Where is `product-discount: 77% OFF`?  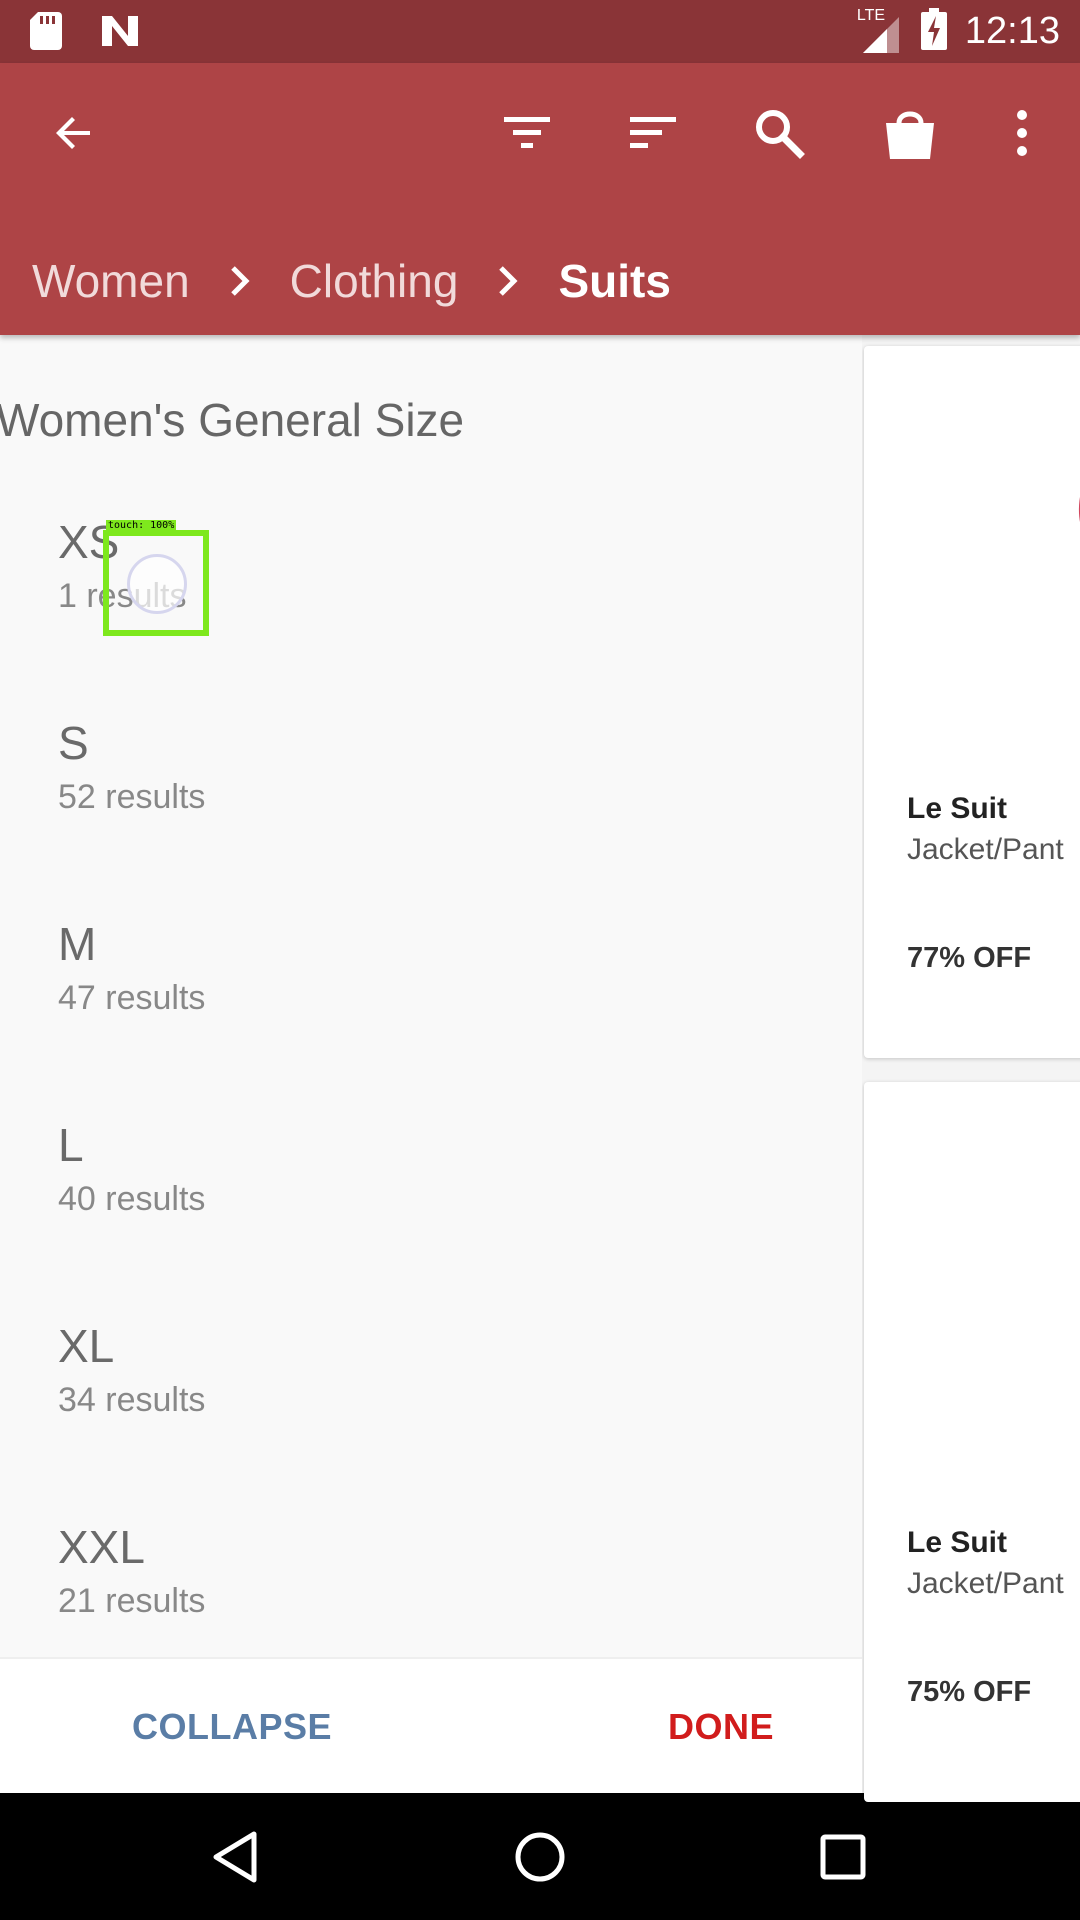
product-discount: 77% OFF is located at coordinates (969, 958).